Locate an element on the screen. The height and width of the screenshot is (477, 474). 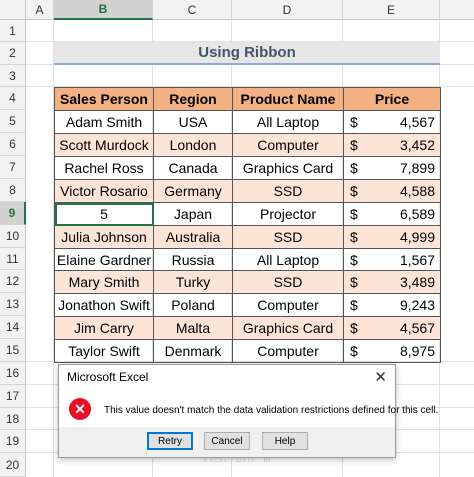
cell-region: Russia is located at coordinates (193, 259).